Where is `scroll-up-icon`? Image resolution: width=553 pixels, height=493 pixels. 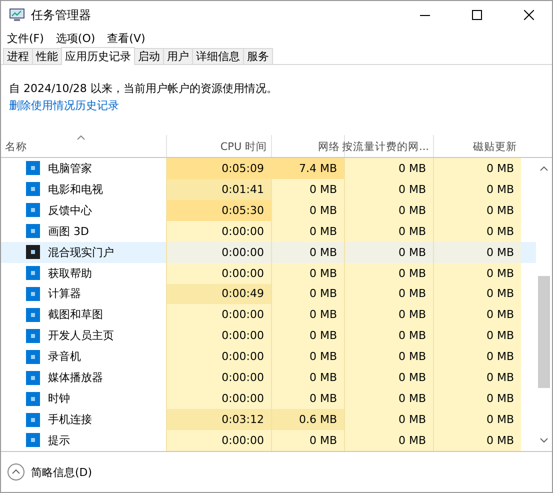
scroll-up-icon is located at coordinates (544, 168).